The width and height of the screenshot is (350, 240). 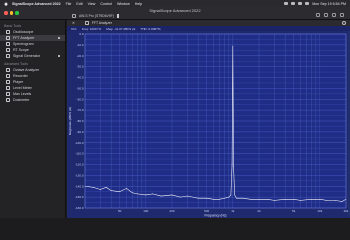 What do you see at coordinates (70, 121) in the screenshot?
I see `y-axis-label: Magnitude (dBFS pk)` at bounding box center [70, 121].